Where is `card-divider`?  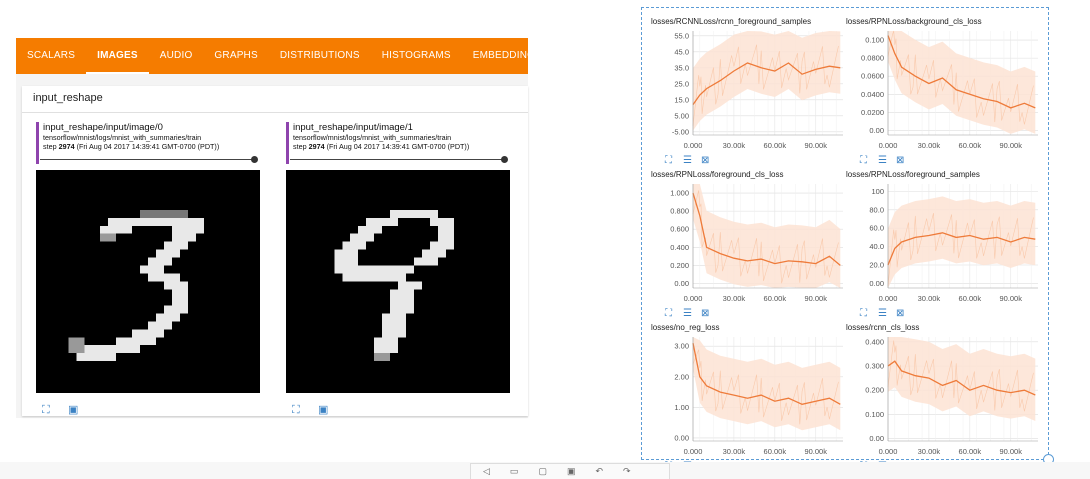 card-divider is located at coordinates (275, 112).